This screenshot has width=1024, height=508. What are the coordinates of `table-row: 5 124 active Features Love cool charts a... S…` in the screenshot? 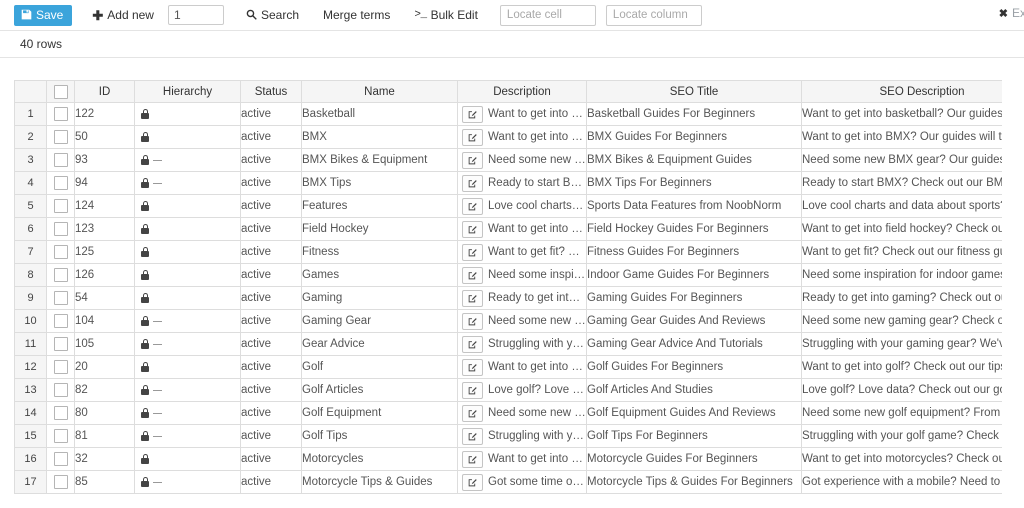 It's located at (508, 206).